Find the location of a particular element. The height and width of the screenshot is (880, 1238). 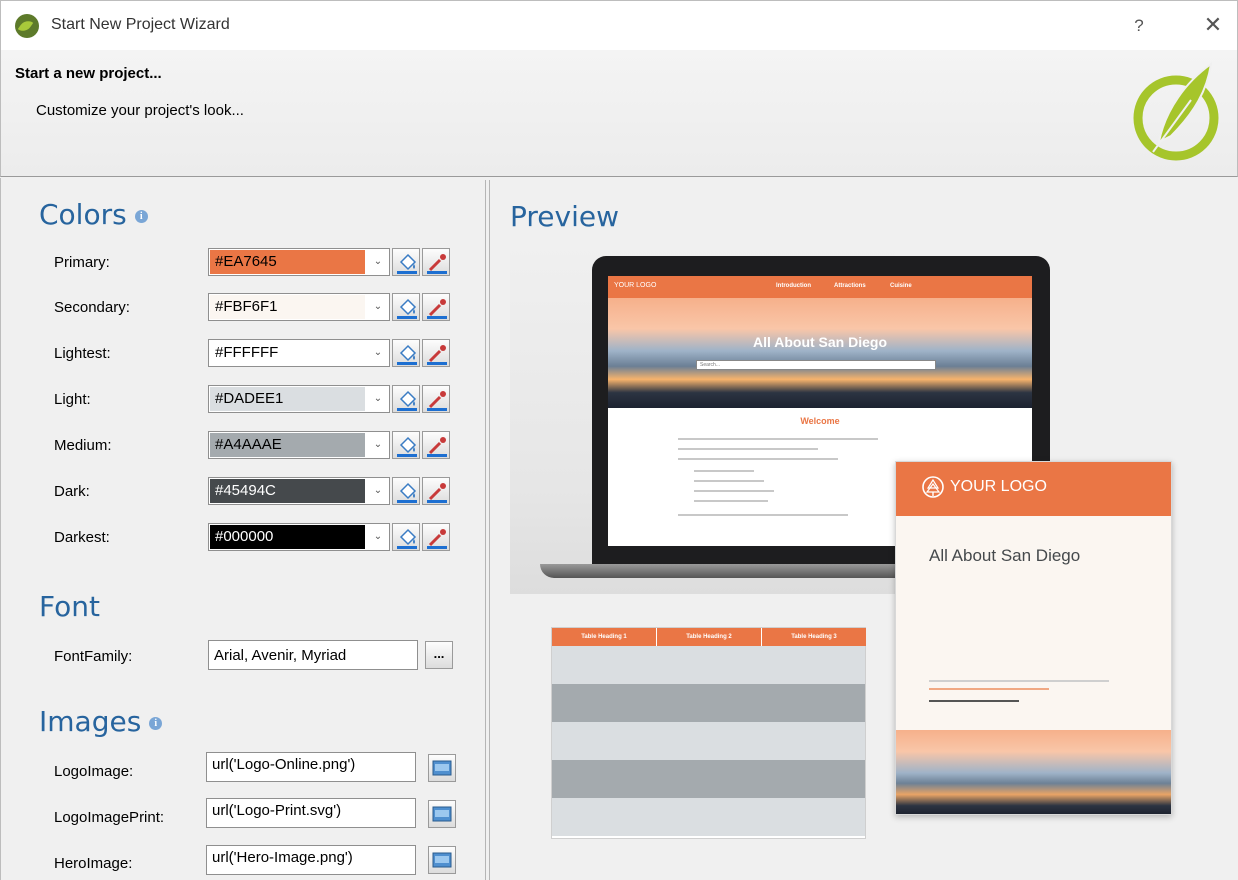

print-title: All About San Diego is located at coordinates (1005, 555).